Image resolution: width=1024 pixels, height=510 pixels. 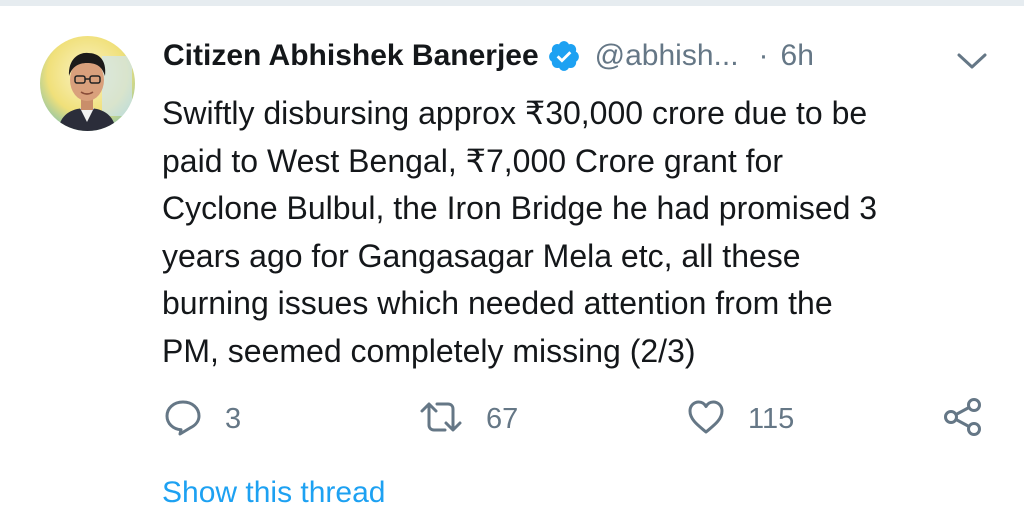 I want to click on heart-icon, so click(x=706, y=419).